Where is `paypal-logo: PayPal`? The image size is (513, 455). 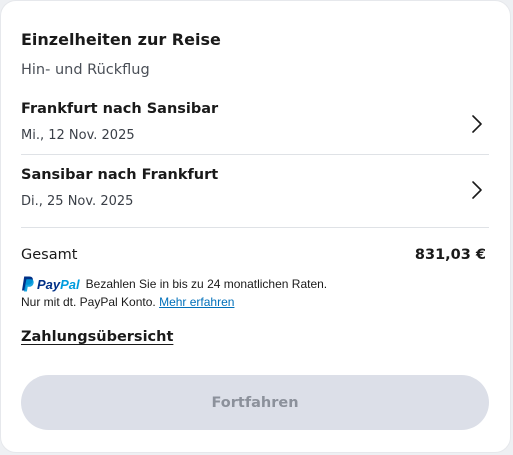
paypal-logo: PayPal is located at coordinates (50, 284).